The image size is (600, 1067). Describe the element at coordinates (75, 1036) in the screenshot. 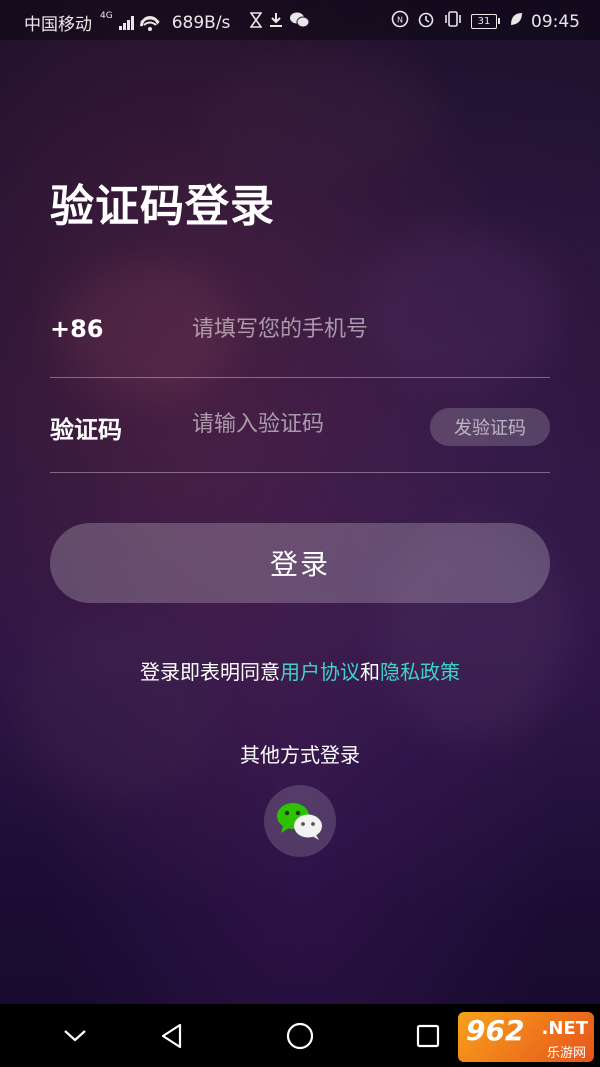

I see `chevron-down-icon` at that location.